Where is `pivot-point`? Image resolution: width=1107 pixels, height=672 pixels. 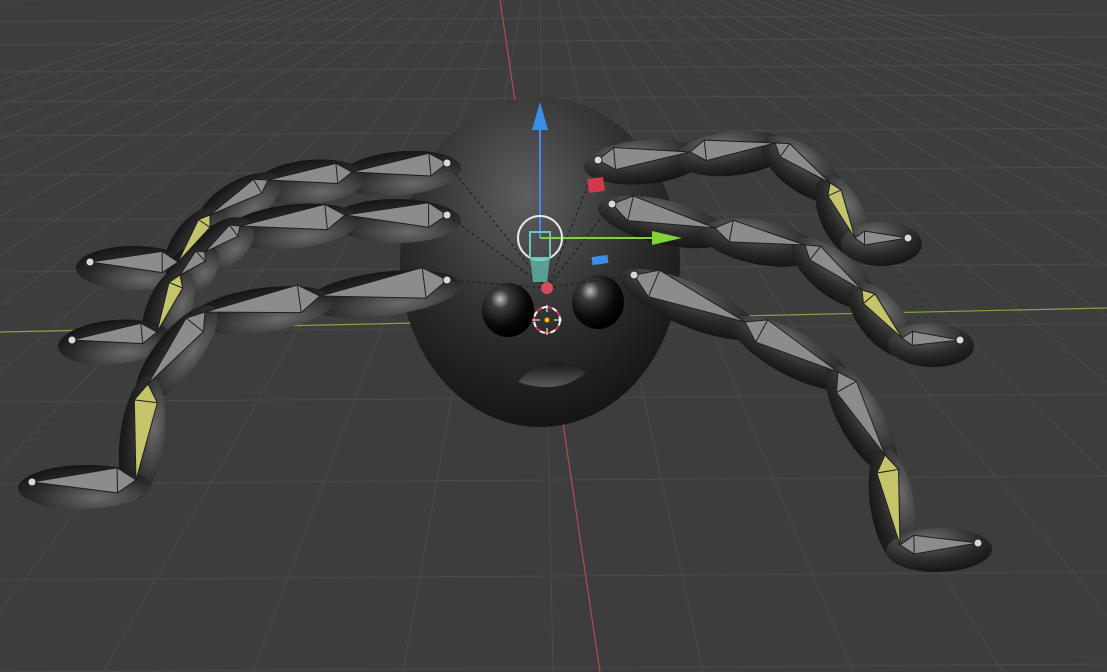 pivot-point is located at coordinates (547, 288).